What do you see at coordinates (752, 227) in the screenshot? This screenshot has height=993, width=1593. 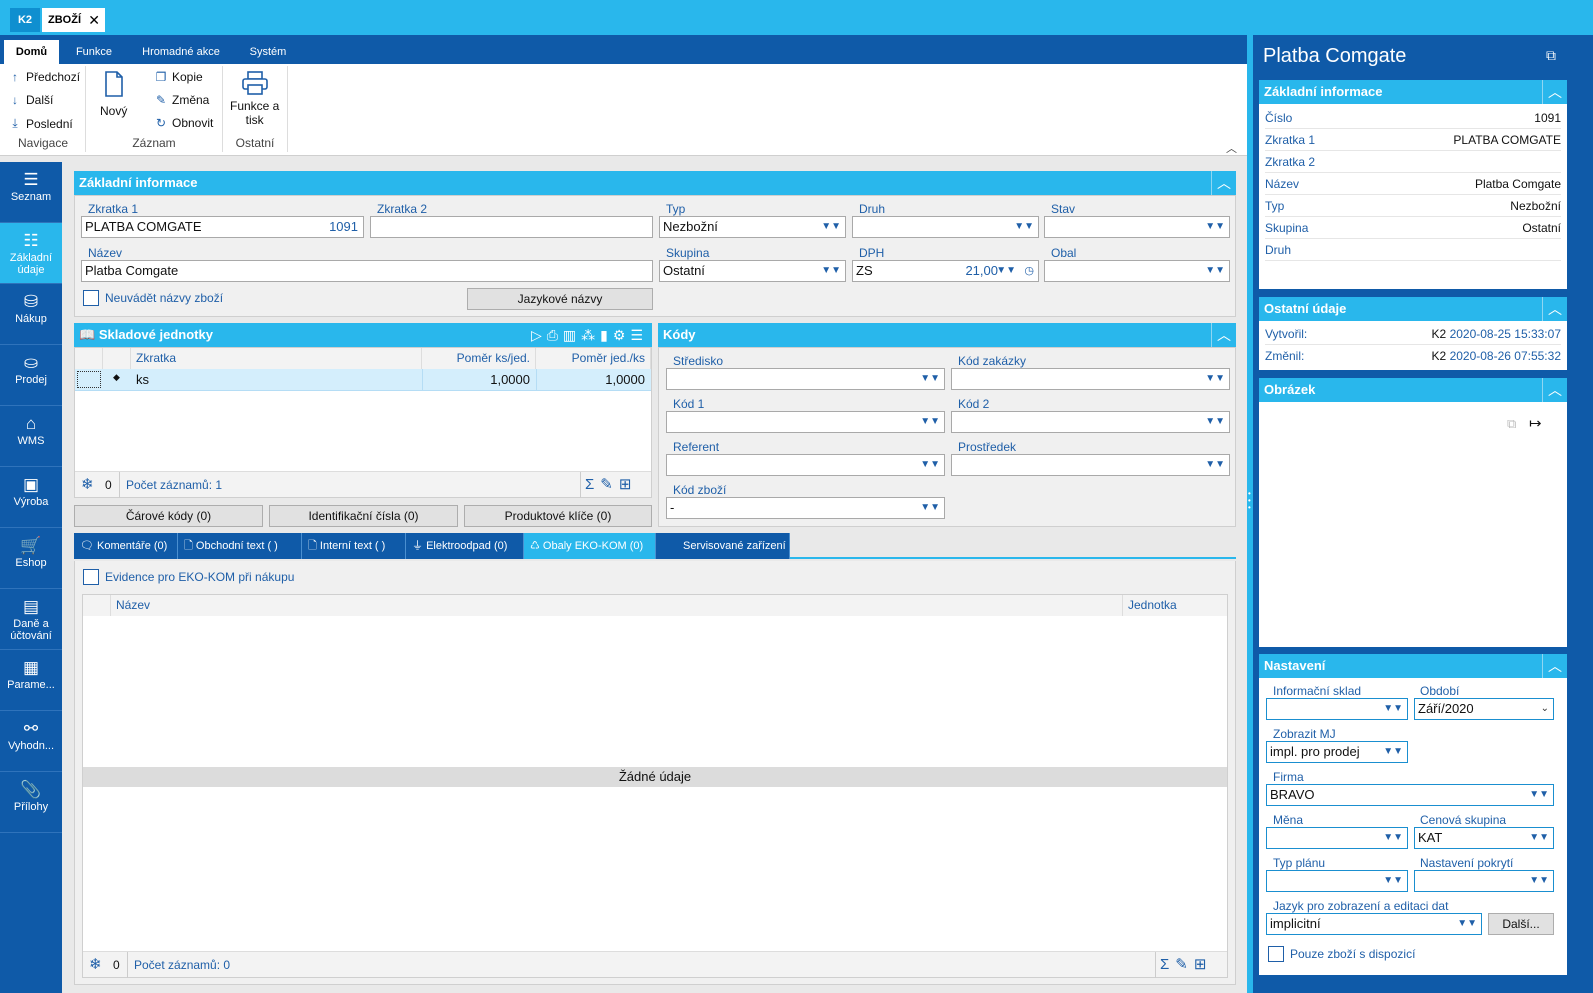 I see `typ-select: Nezbožní ▼▼` at bounding box center [752, 227].